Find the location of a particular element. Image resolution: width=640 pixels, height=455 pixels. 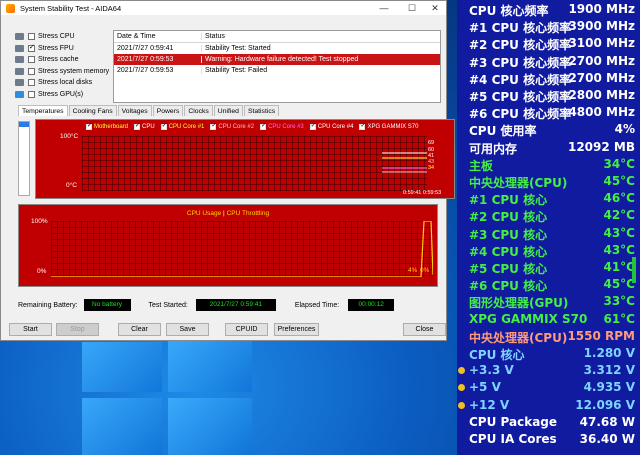

osd-sensor-label: #3 CPU 核心 is located at coordinates (508, 234).